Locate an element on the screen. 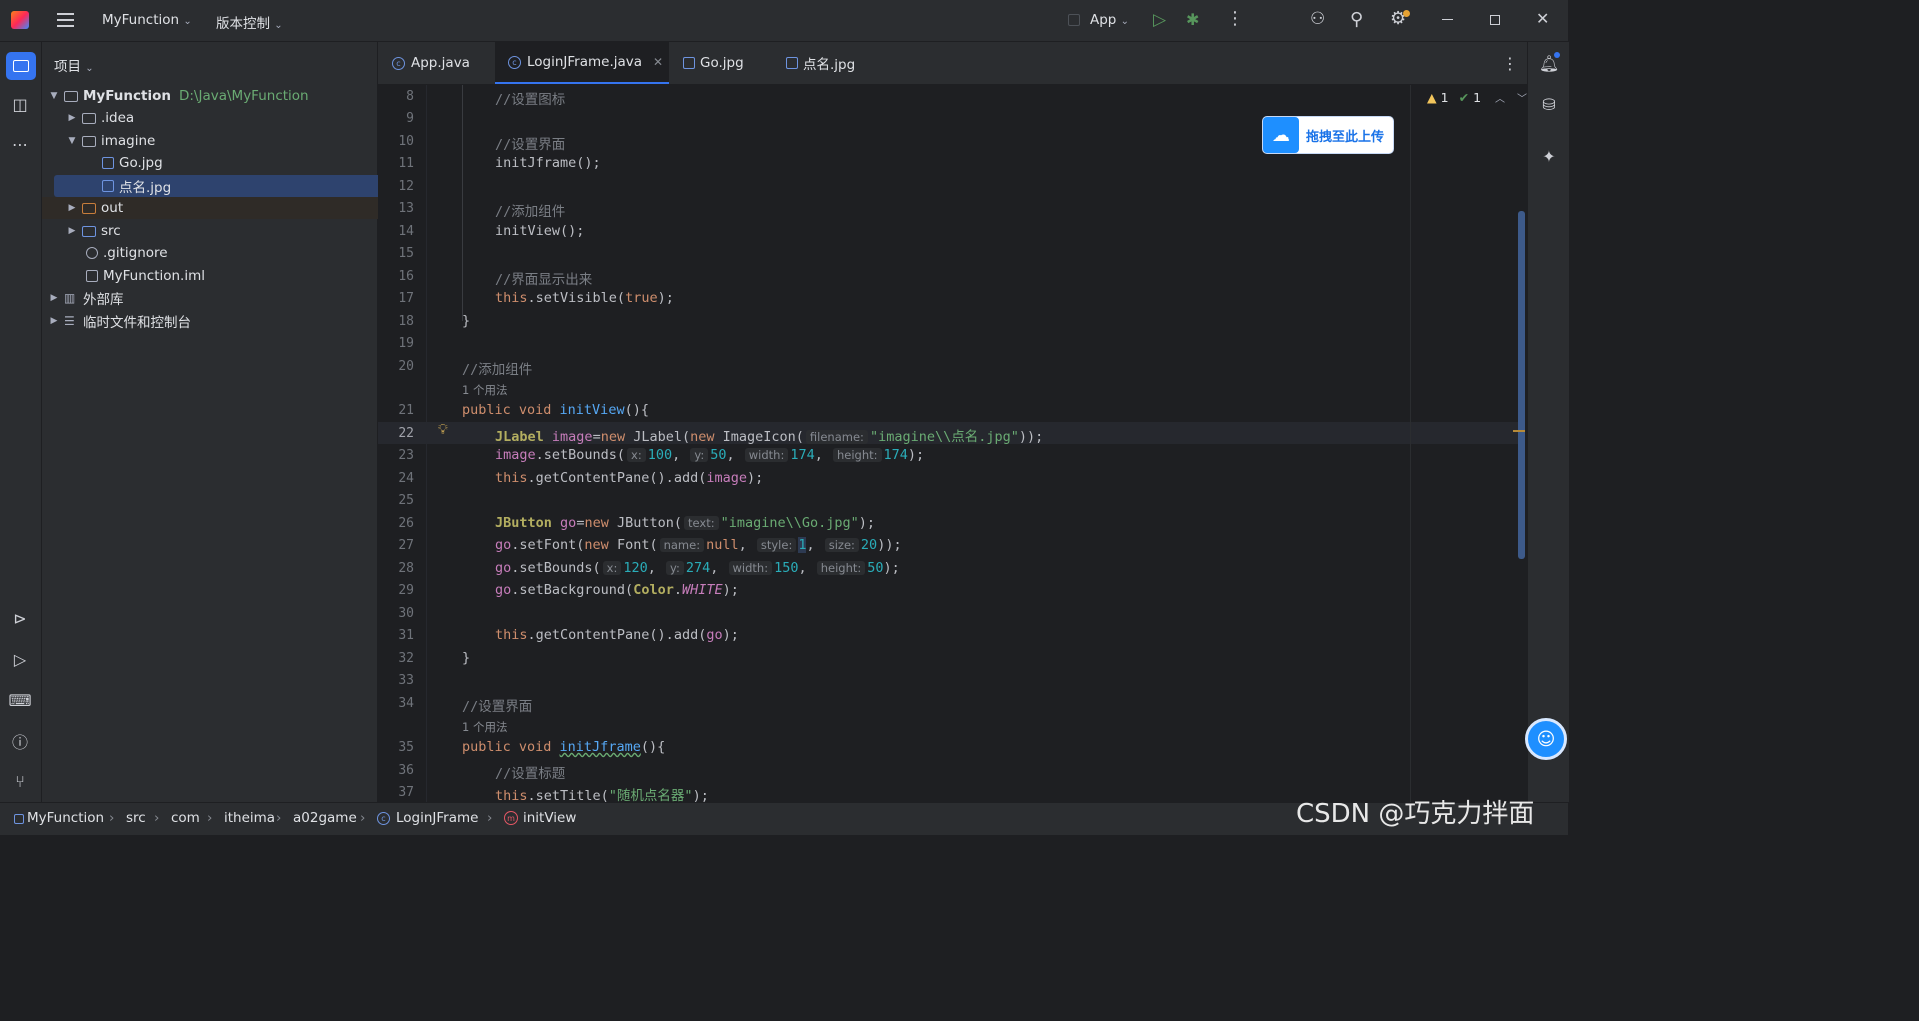 The height and width of the screenshot is (1021, 1919). inspection-widget: ▲ 1 ✔ 1 ︿ ﹀ is located at coordinates (1477, 97).